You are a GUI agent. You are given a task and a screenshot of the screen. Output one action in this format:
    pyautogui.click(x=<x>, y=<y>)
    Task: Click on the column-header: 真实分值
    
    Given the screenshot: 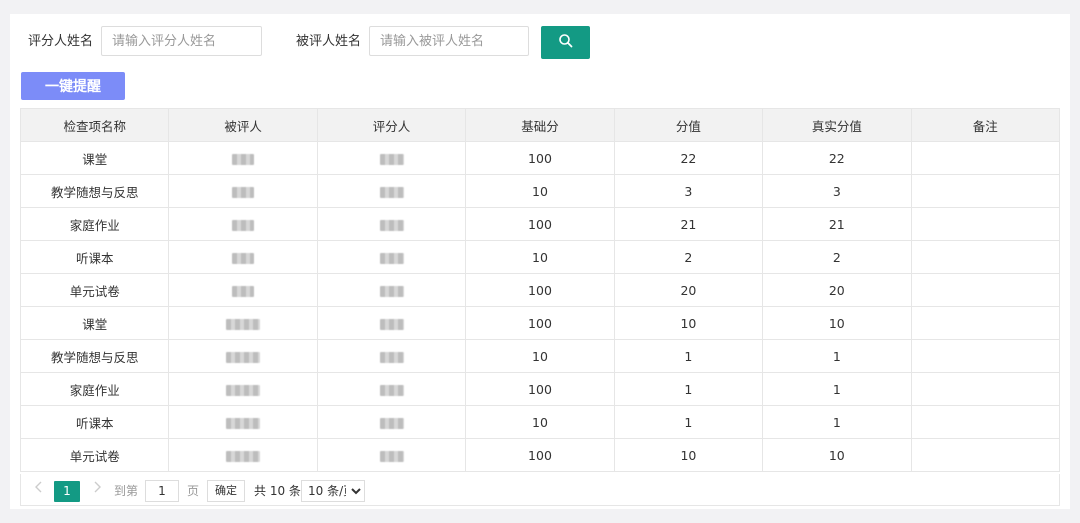 What is the action you would take?
    pyautogui.click(x=837, y=125)
    